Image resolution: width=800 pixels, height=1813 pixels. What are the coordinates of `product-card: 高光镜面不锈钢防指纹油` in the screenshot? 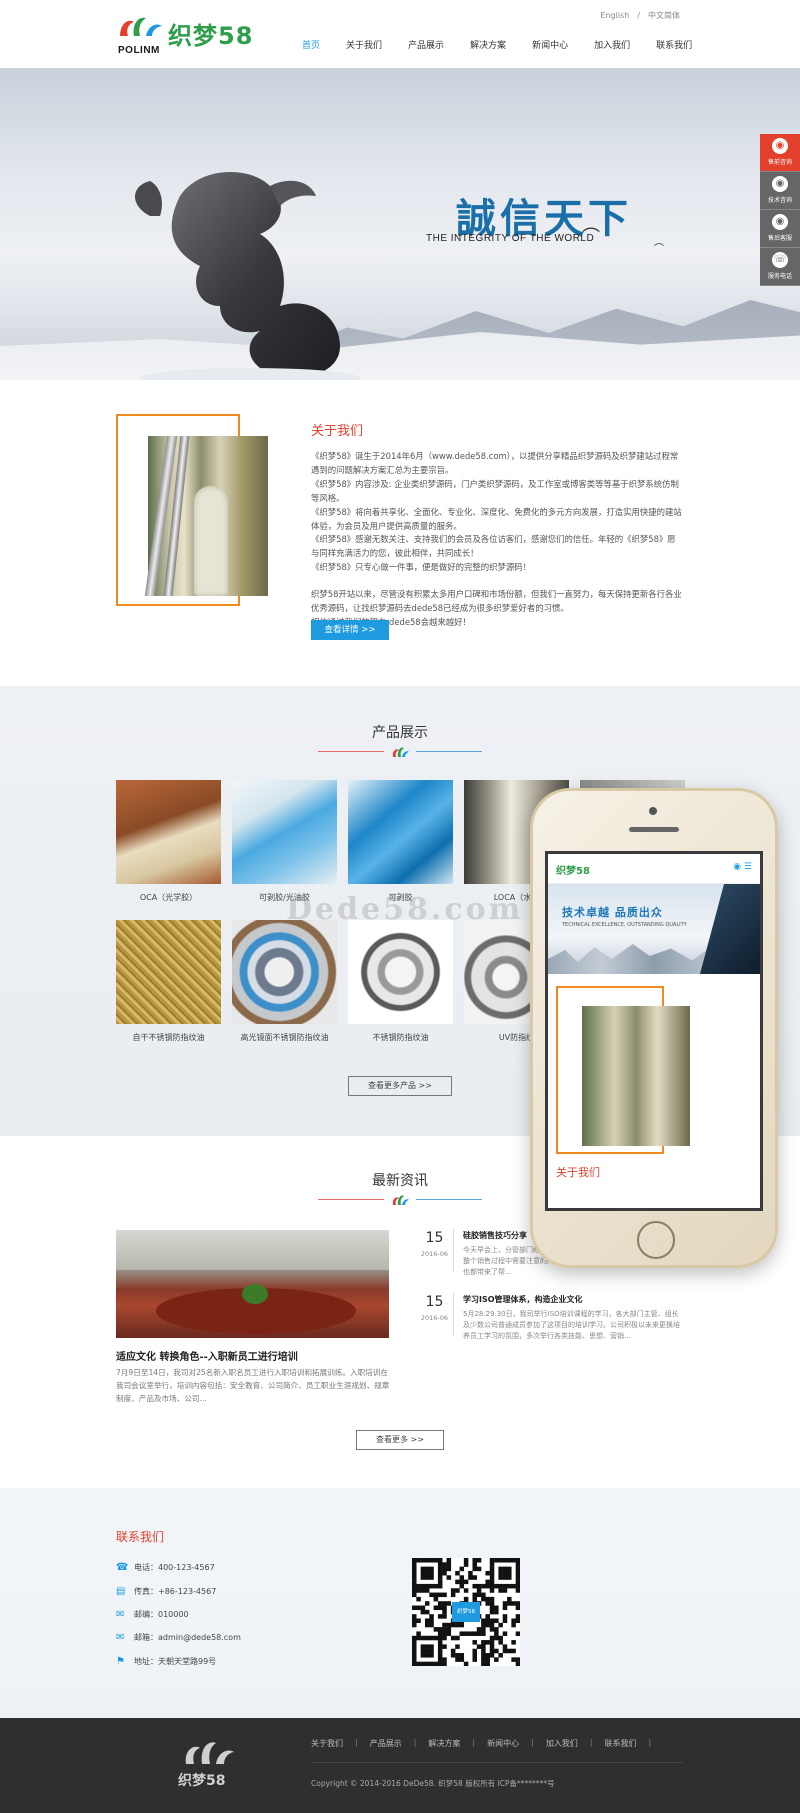 It's located at (284, 981).